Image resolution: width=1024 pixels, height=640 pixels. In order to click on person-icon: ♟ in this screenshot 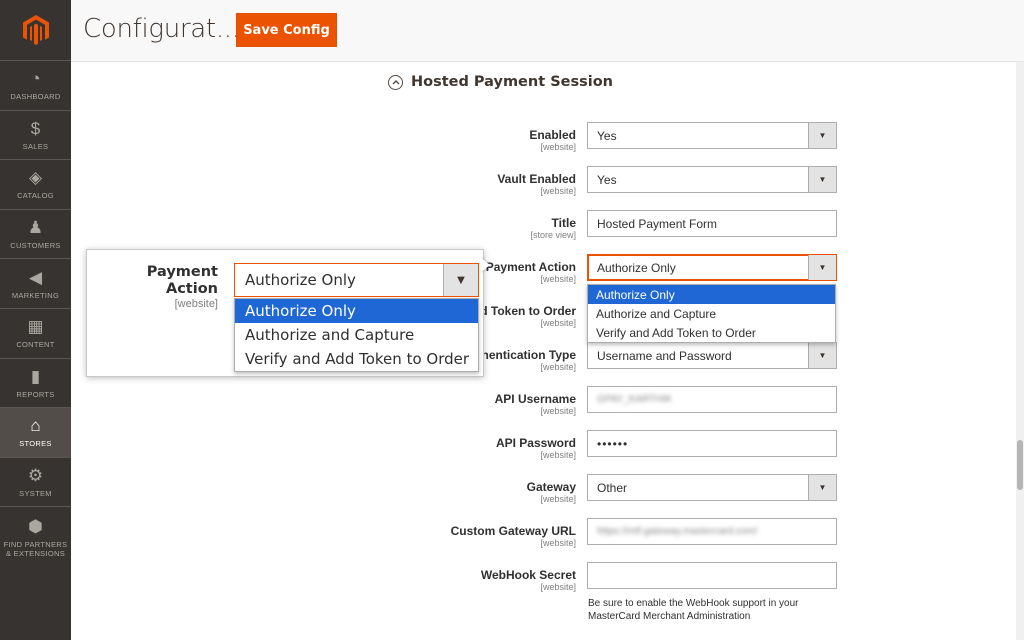, I will do `click(35, 228)`.